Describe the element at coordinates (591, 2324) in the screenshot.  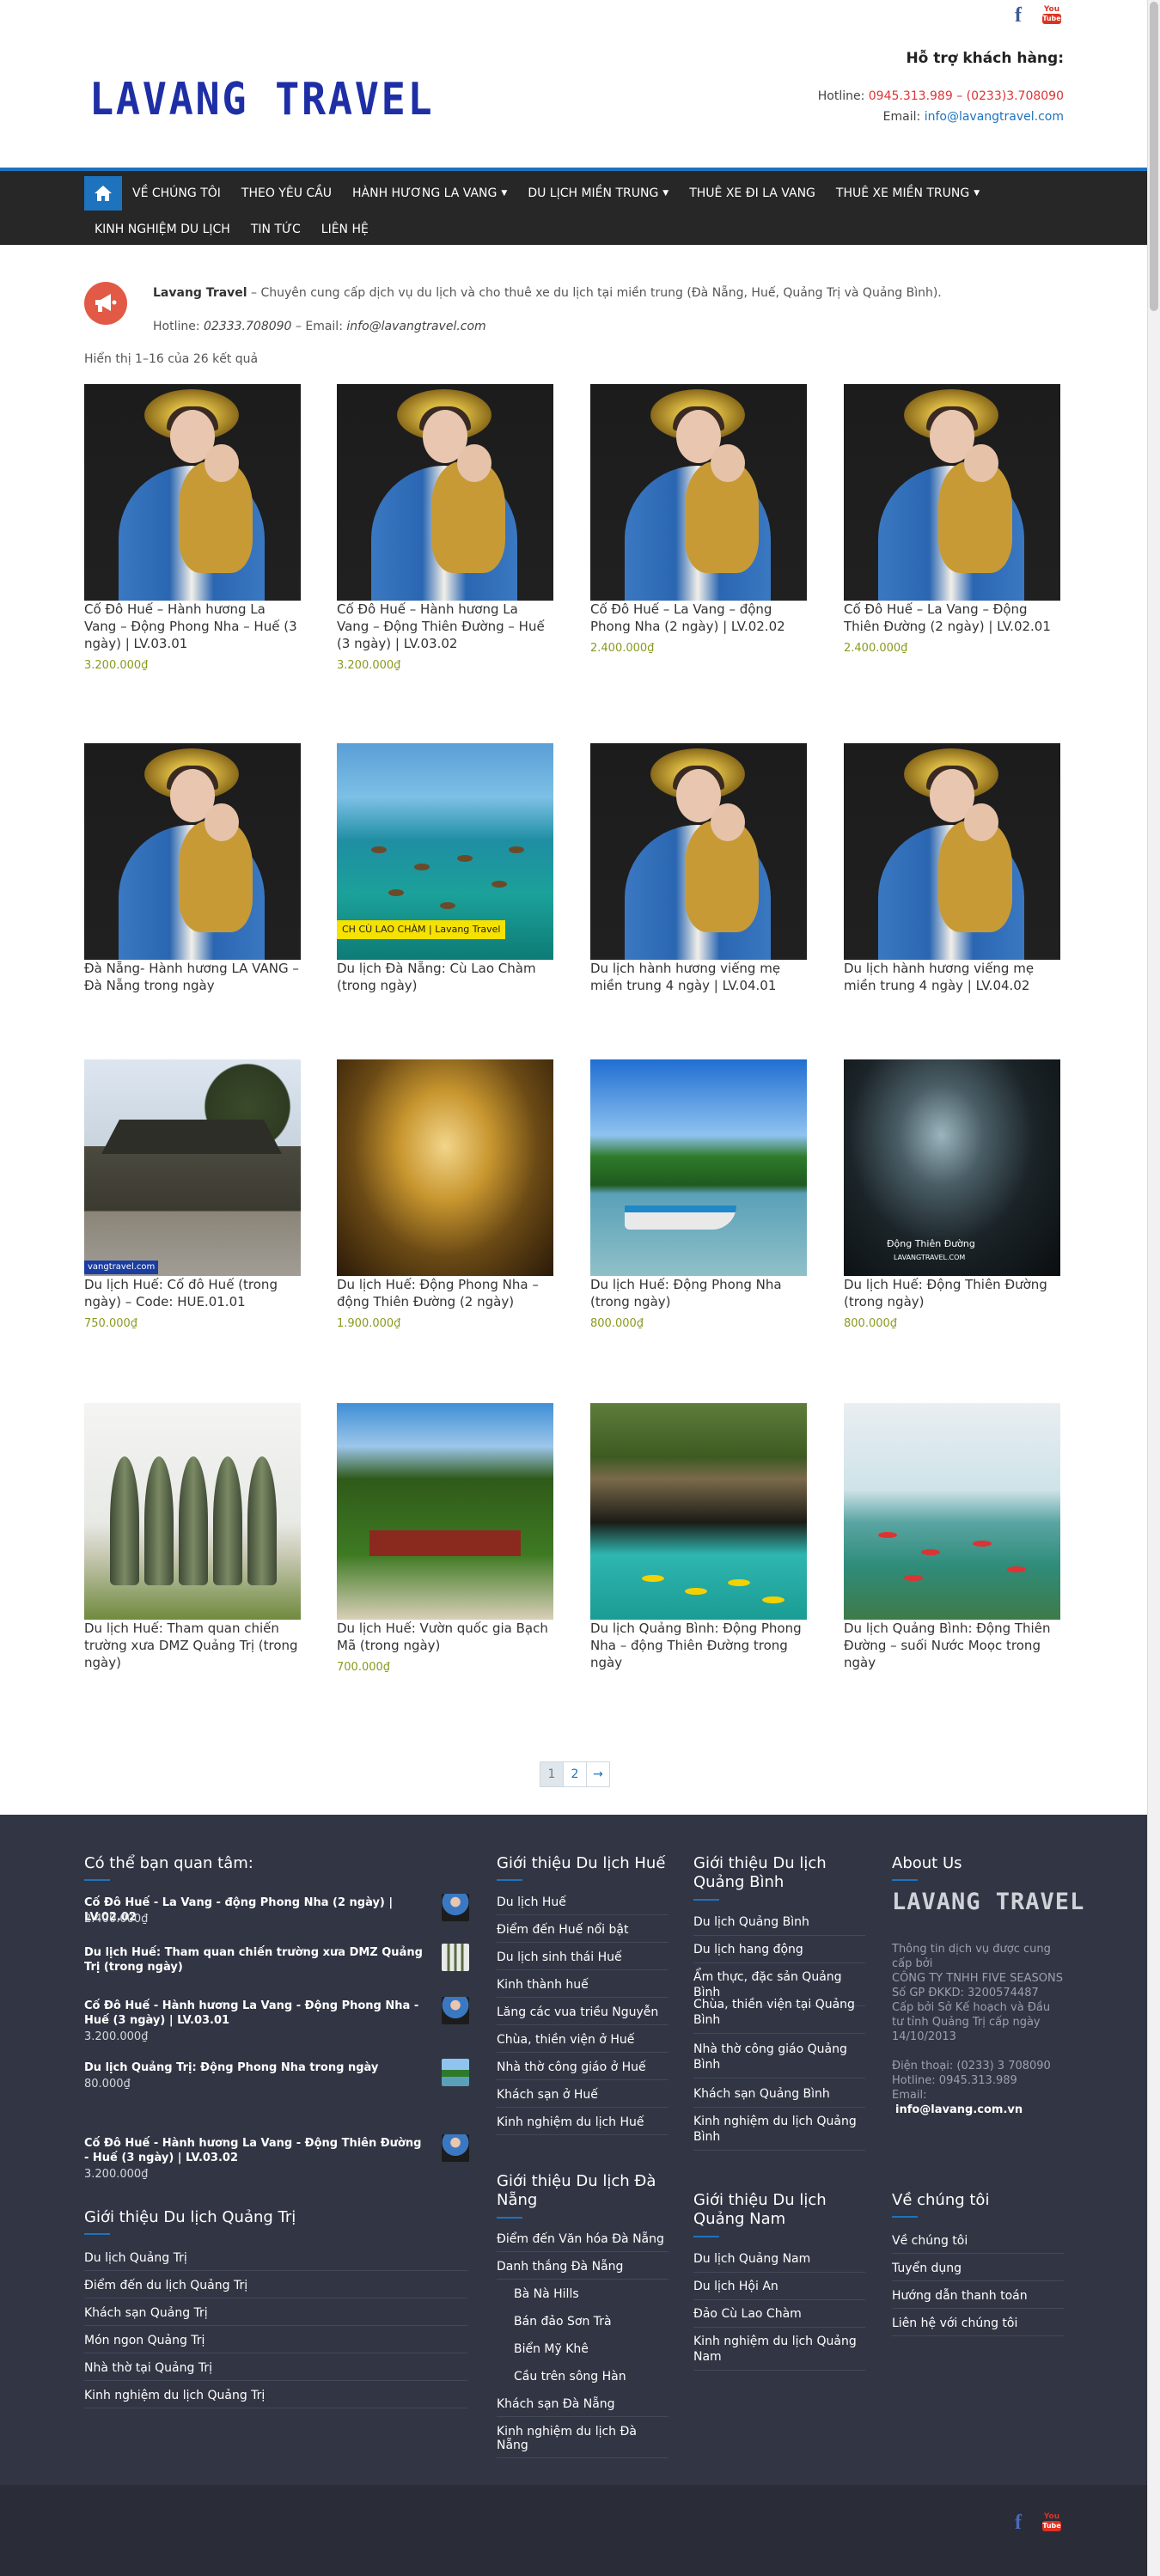
I see `danang-subitem: Bán đảo Sơn Trà` at that location.